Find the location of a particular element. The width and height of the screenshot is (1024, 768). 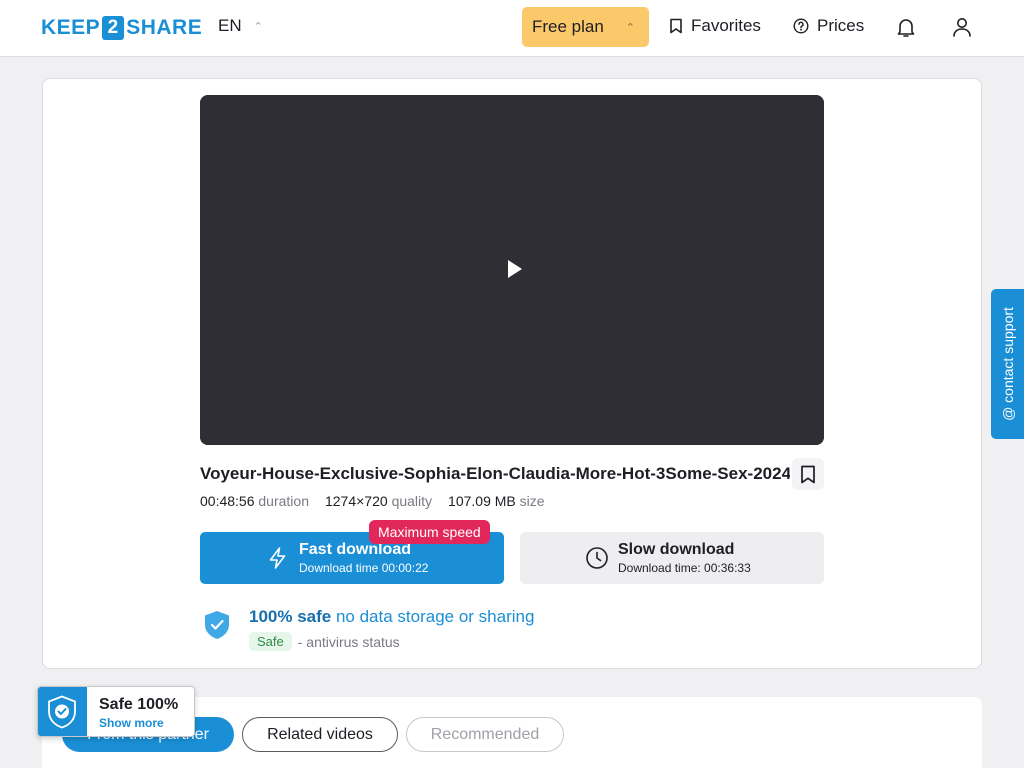

site-logo: KEEP 2 SHARE is located at coordinates (121, 28).